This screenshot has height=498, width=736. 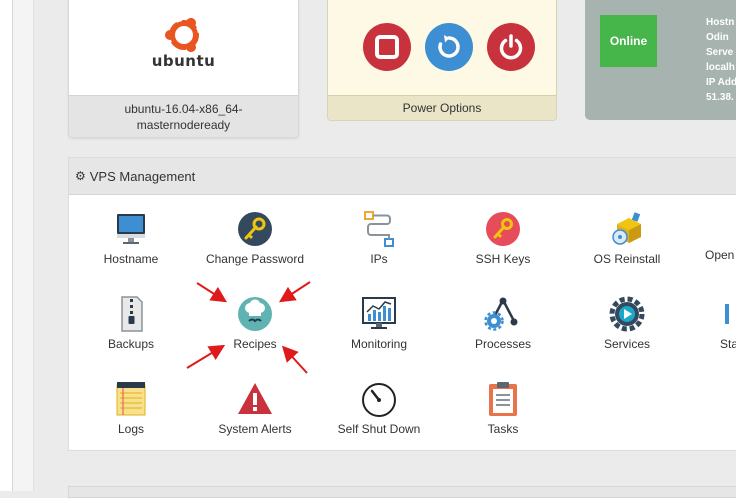 What do you see at coordinates (142, 176) in the screenshot?
I see `panel-title: VPS Management` at bounding box center [142, 176].